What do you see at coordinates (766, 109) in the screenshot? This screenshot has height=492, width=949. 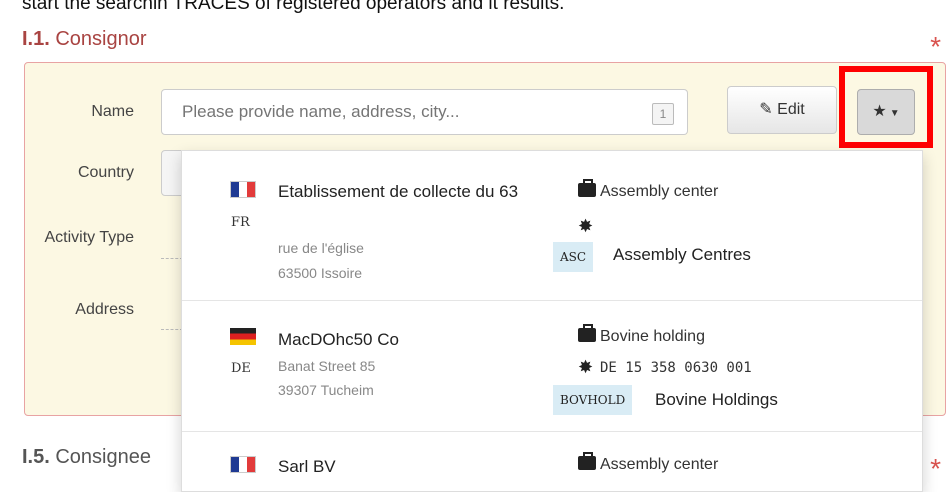 I see `edit-icon: ✎` at bounding box center [766, 109].